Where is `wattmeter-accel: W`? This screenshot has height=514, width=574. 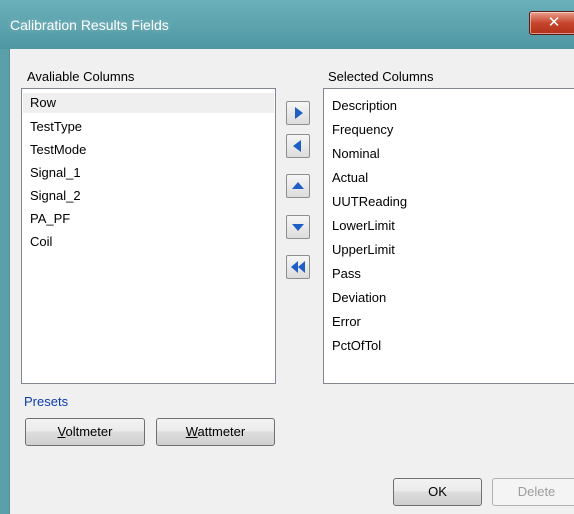
wattmeter-accel: W is located at coordinates (191, 431).